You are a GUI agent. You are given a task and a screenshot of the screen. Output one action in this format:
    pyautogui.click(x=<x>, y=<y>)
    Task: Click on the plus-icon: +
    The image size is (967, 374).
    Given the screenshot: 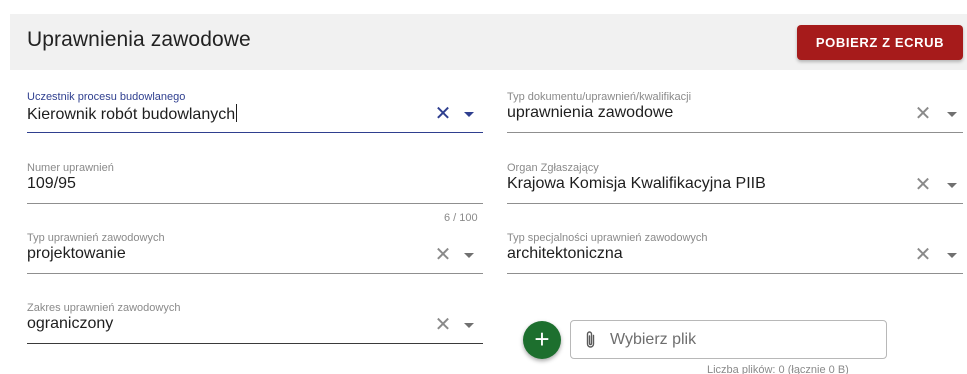 What is the action you would take?
    pyautogui.click(x=542, y=339)
    